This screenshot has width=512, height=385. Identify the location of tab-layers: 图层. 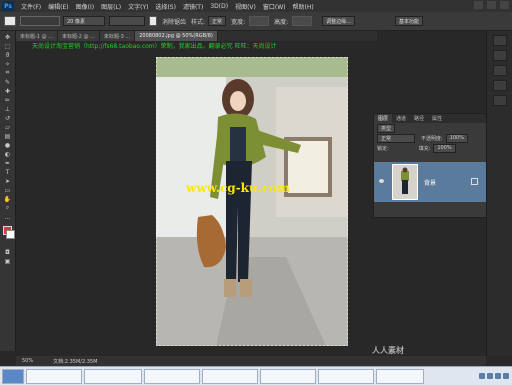
(383, 118).